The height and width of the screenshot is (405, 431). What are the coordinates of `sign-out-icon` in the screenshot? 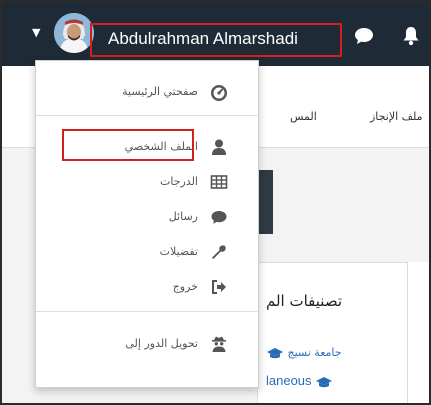 It's located at (219, 287).